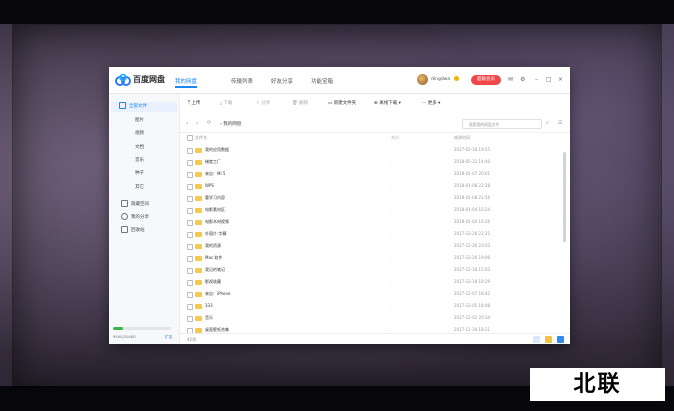 The width and height of the screenshot is (674, 411). I want to click on tab-toolbox: 功能宝箱, so click(322, 81).